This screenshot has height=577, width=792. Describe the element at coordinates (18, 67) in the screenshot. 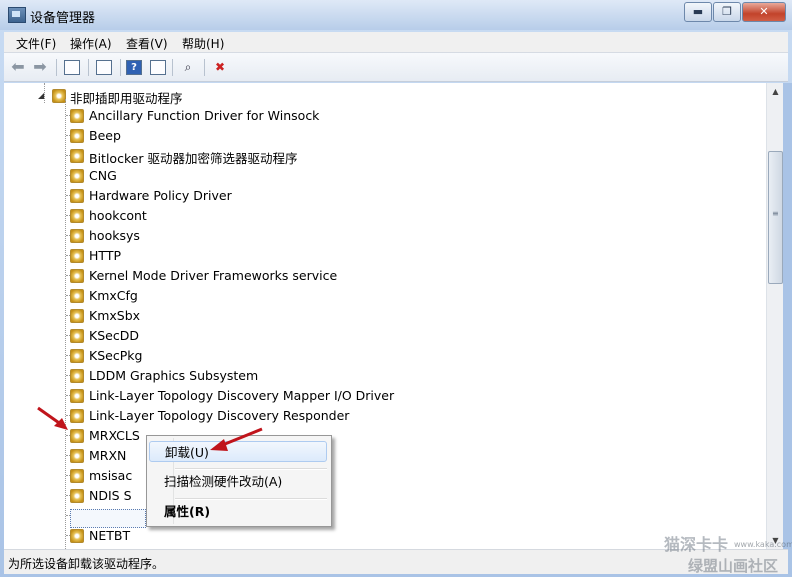

I see `back-arrow-icon: ⬅` at that location.